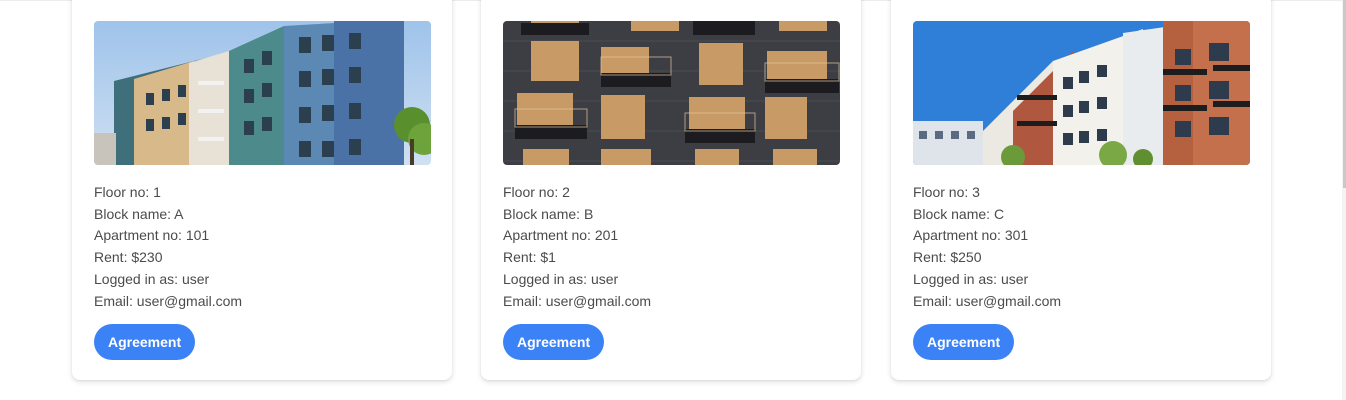 Image resolution: width=1346 pixels, height=400 pixels. I want to click on block-value: B, so click(588, 213).